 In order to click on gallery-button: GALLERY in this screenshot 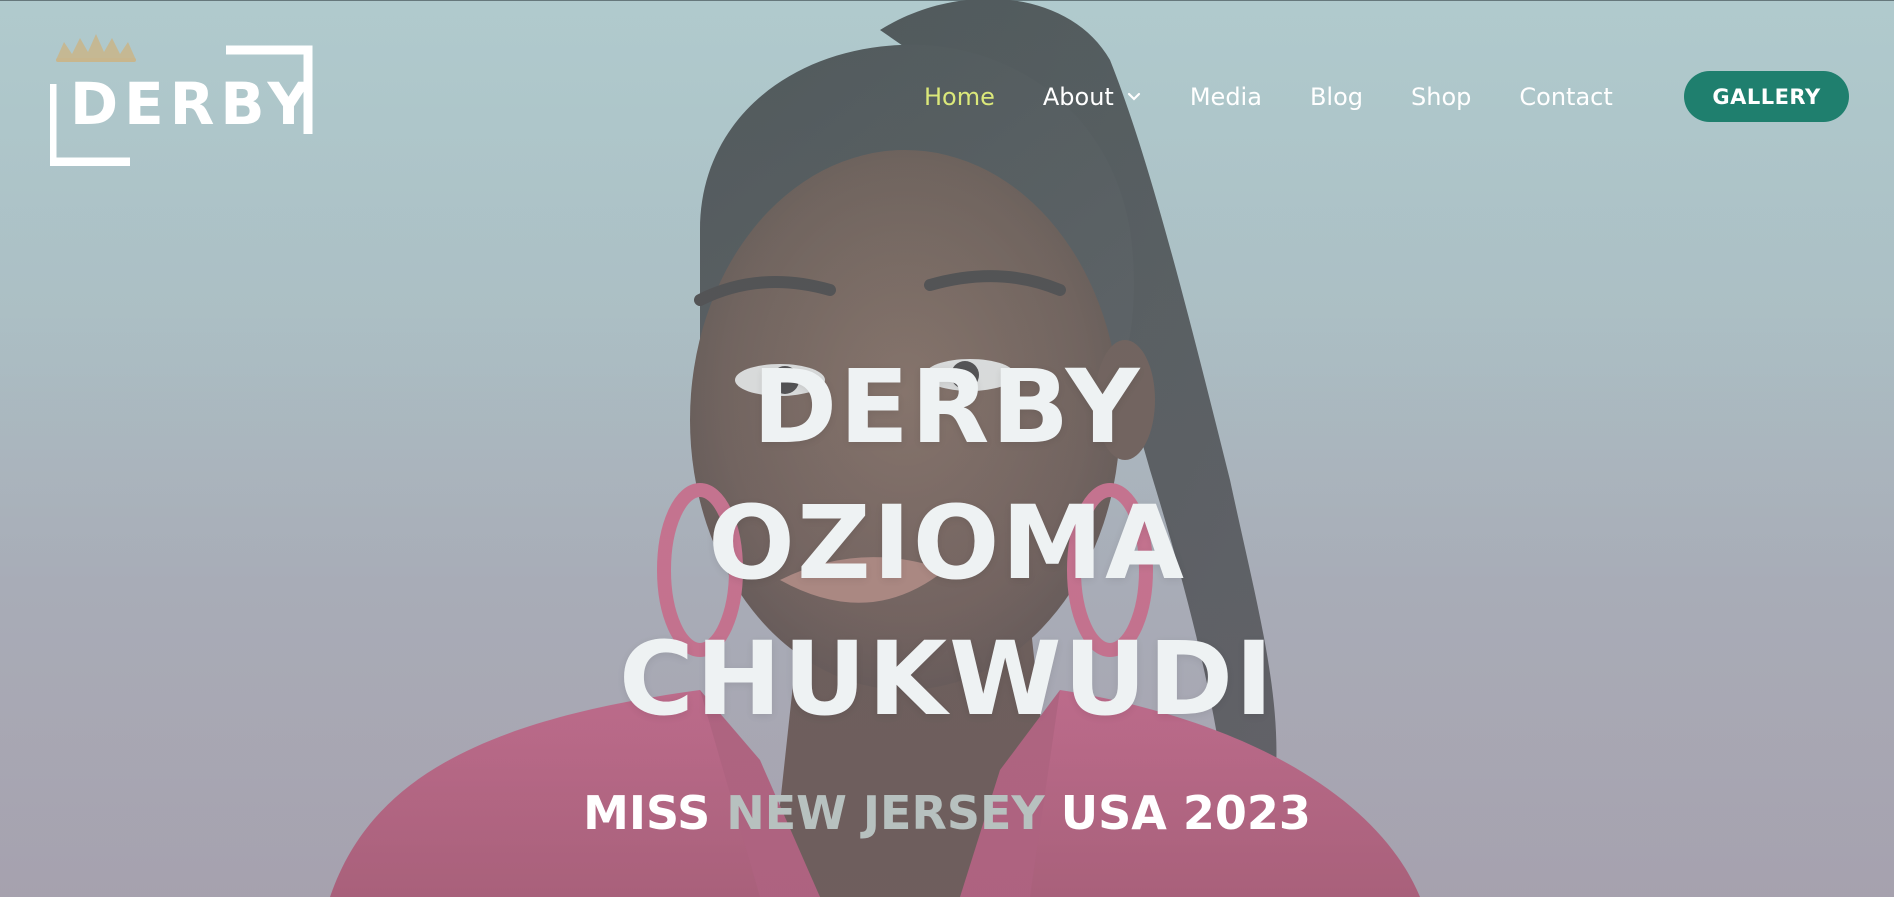, I will do `click(1766, 96)`.